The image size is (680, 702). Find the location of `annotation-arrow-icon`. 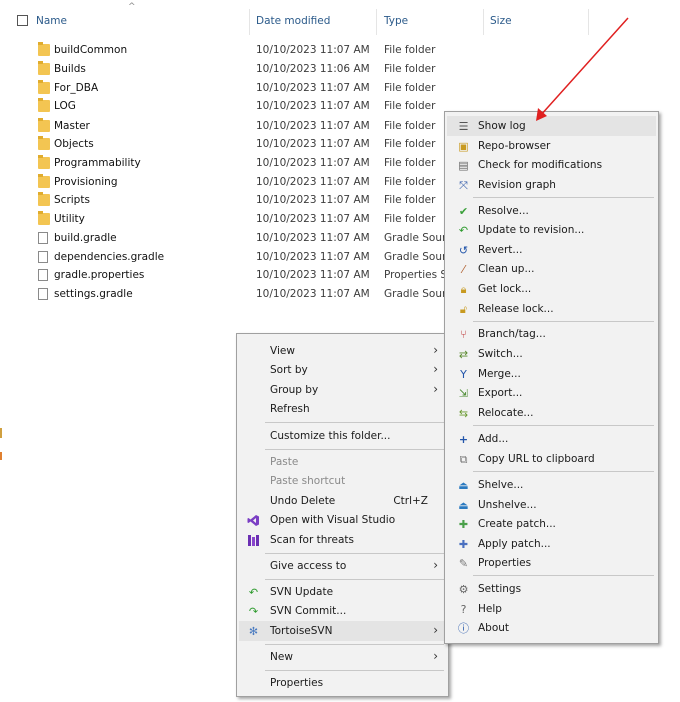

annotation-arrow-icon is located at coordinates (582, 69).